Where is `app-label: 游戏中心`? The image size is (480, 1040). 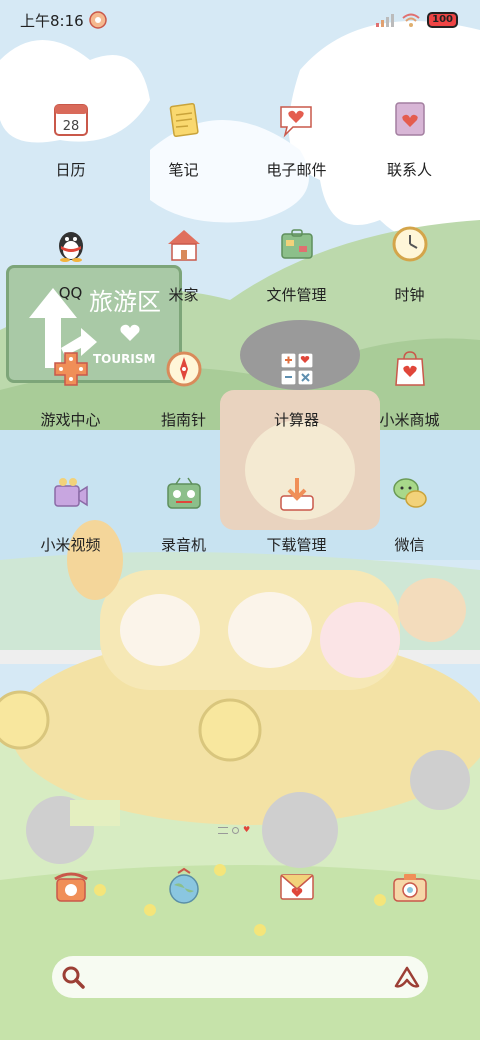 app-label: 游戏中心 is located at coordinates (70, 420).